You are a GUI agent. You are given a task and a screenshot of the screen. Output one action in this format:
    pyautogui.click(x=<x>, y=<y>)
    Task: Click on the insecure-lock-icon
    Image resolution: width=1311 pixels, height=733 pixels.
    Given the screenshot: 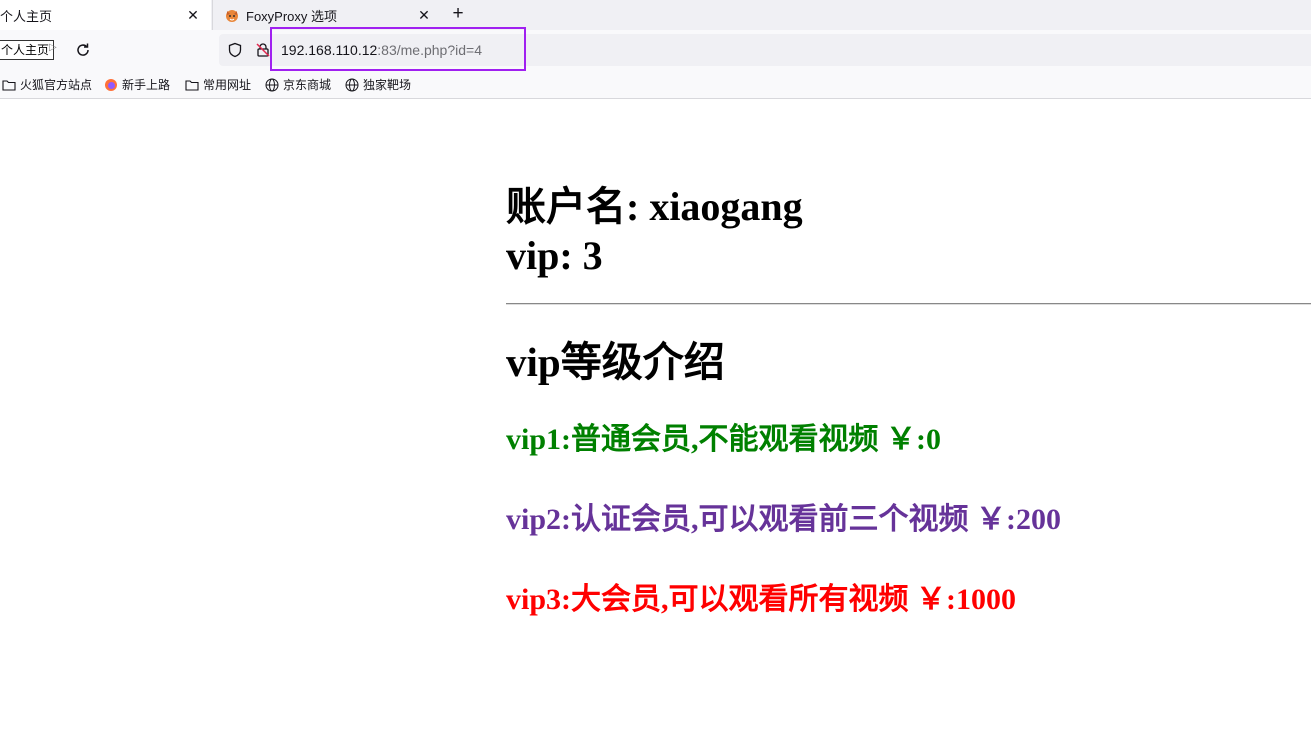 What is the action you would take?
    pyautogui.click(x=263, y=50)
    